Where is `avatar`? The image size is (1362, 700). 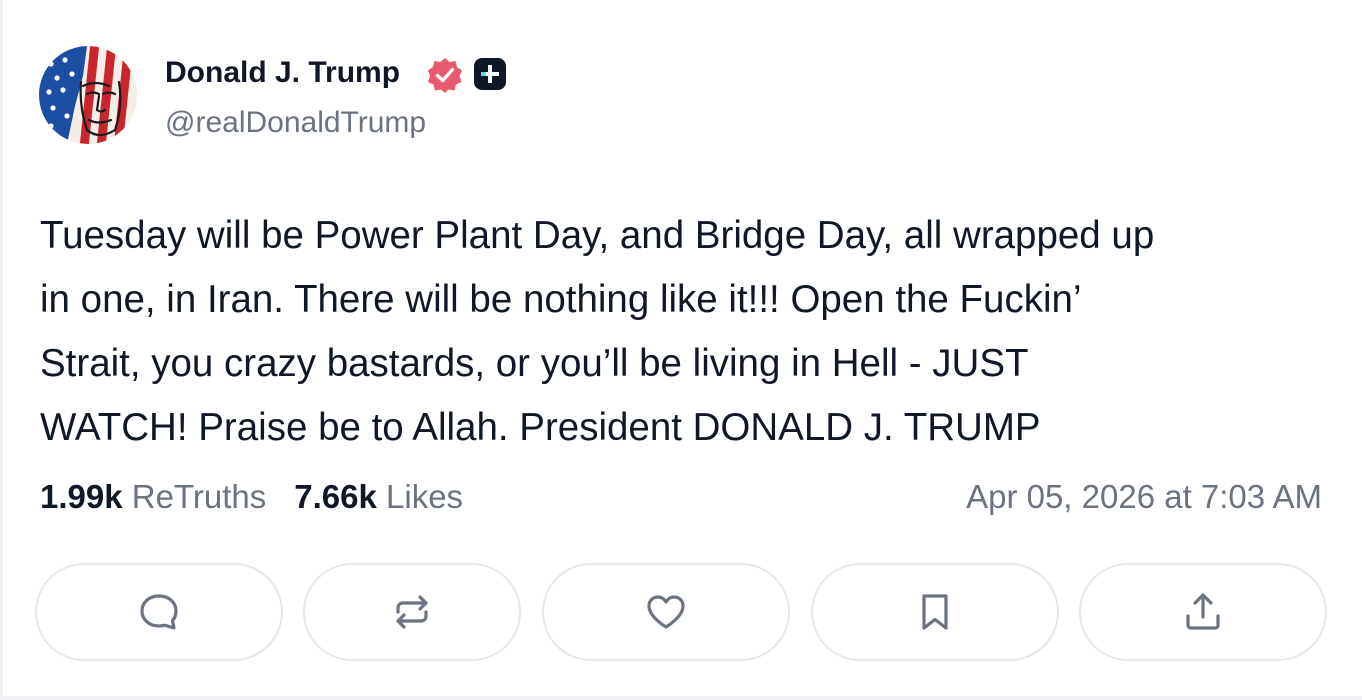 avatar is located at coordinates (88, 95).